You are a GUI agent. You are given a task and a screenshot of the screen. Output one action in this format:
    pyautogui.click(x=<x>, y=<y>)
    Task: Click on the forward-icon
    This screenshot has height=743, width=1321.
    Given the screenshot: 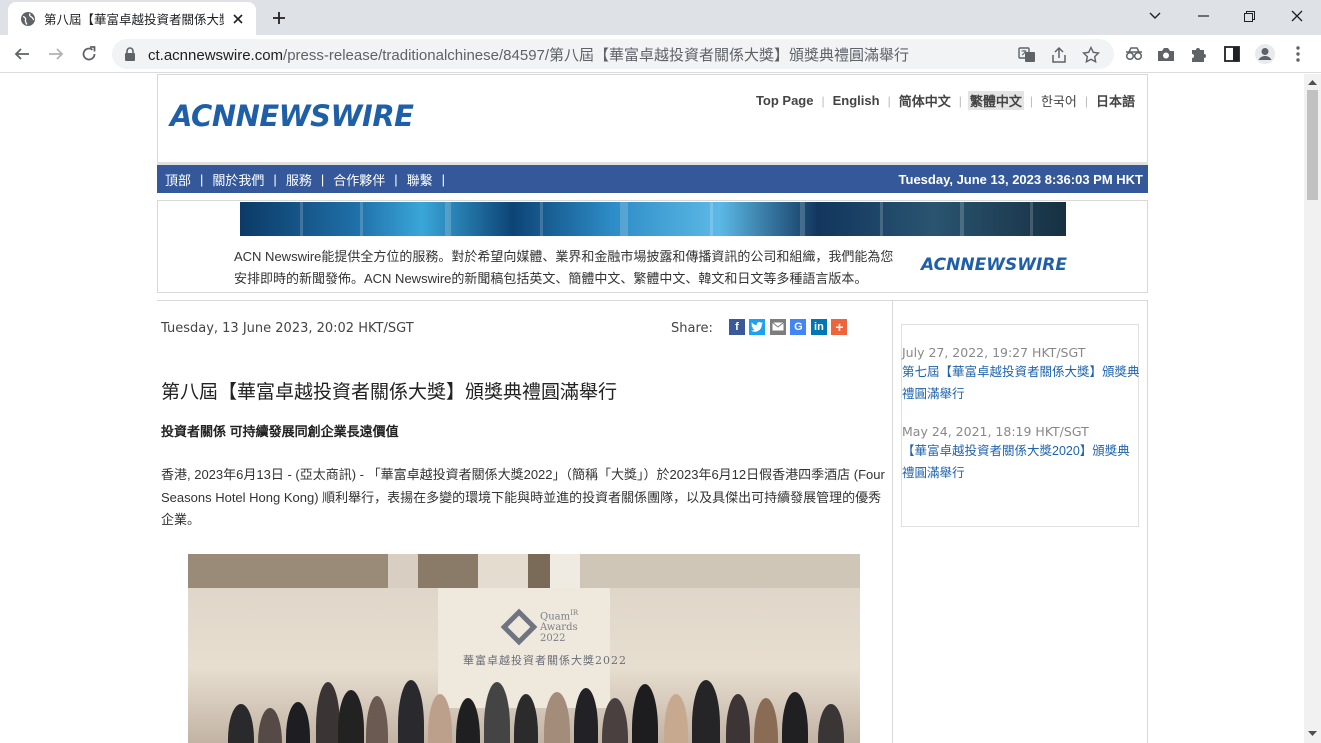 What is the action you would take?
    pyautogui.click(x=56, y=54)
    